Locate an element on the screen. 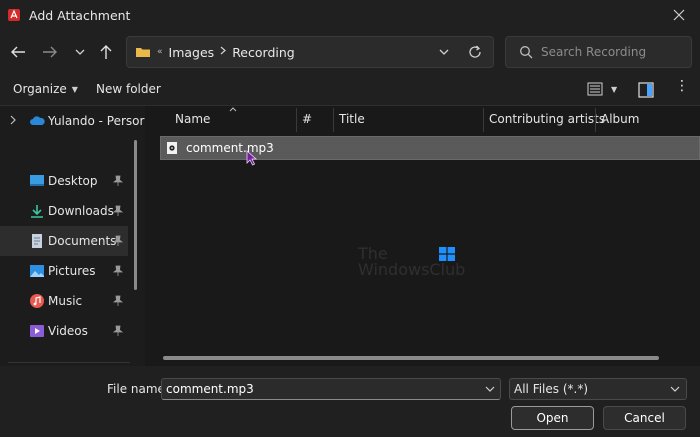 This screenshot has width=700, height=437. sidebar-item-label: Desktop is located at coordinates (73, 181).